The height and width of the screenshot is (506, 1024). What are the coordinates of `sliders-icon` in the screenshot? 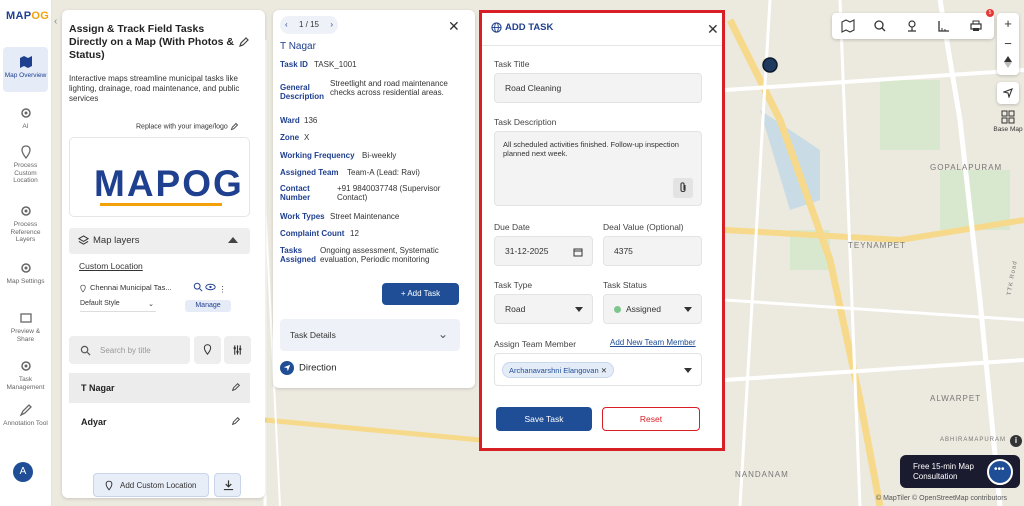 It's located at (237, 350).